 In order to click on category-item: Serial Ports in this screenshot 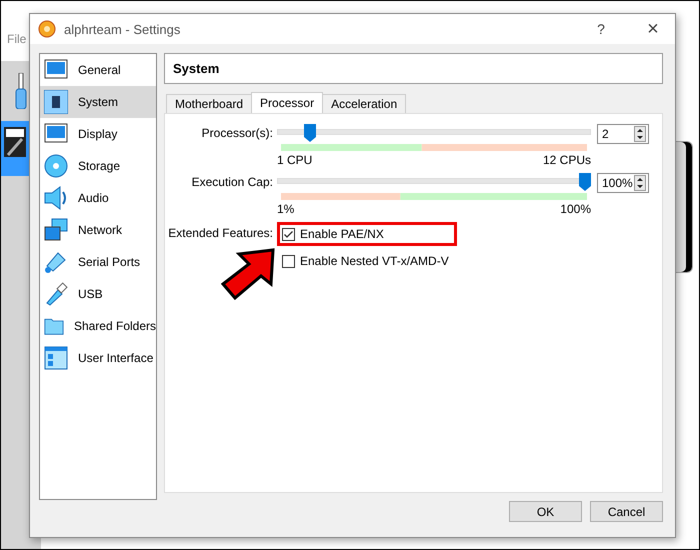, I will do `click(98, 262)`.